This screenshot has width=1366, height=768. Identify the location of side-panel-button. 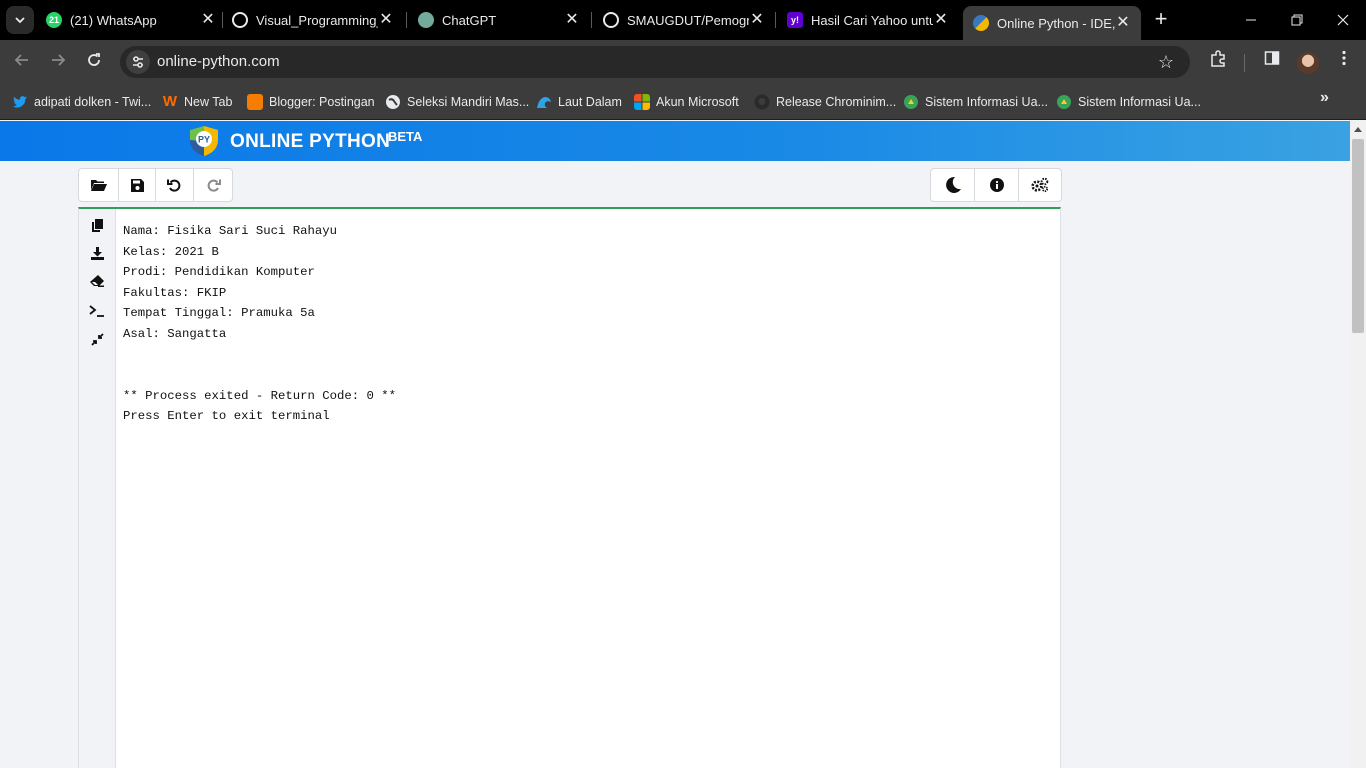
(1272, 62).